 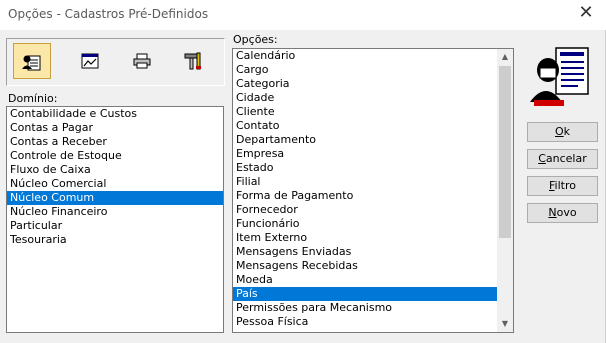 What do you see at coordinates (373, 112) in the screenshot?
I see `opcoes-list-item: Cliente` at bounding box center [373, 112].